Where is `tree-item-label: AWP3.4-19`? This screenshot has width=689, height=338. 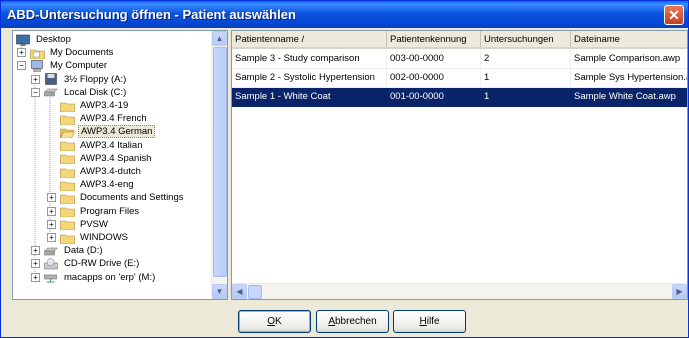 tree-item-label: AWP3.4-19 is located at coordinates (104, 105).